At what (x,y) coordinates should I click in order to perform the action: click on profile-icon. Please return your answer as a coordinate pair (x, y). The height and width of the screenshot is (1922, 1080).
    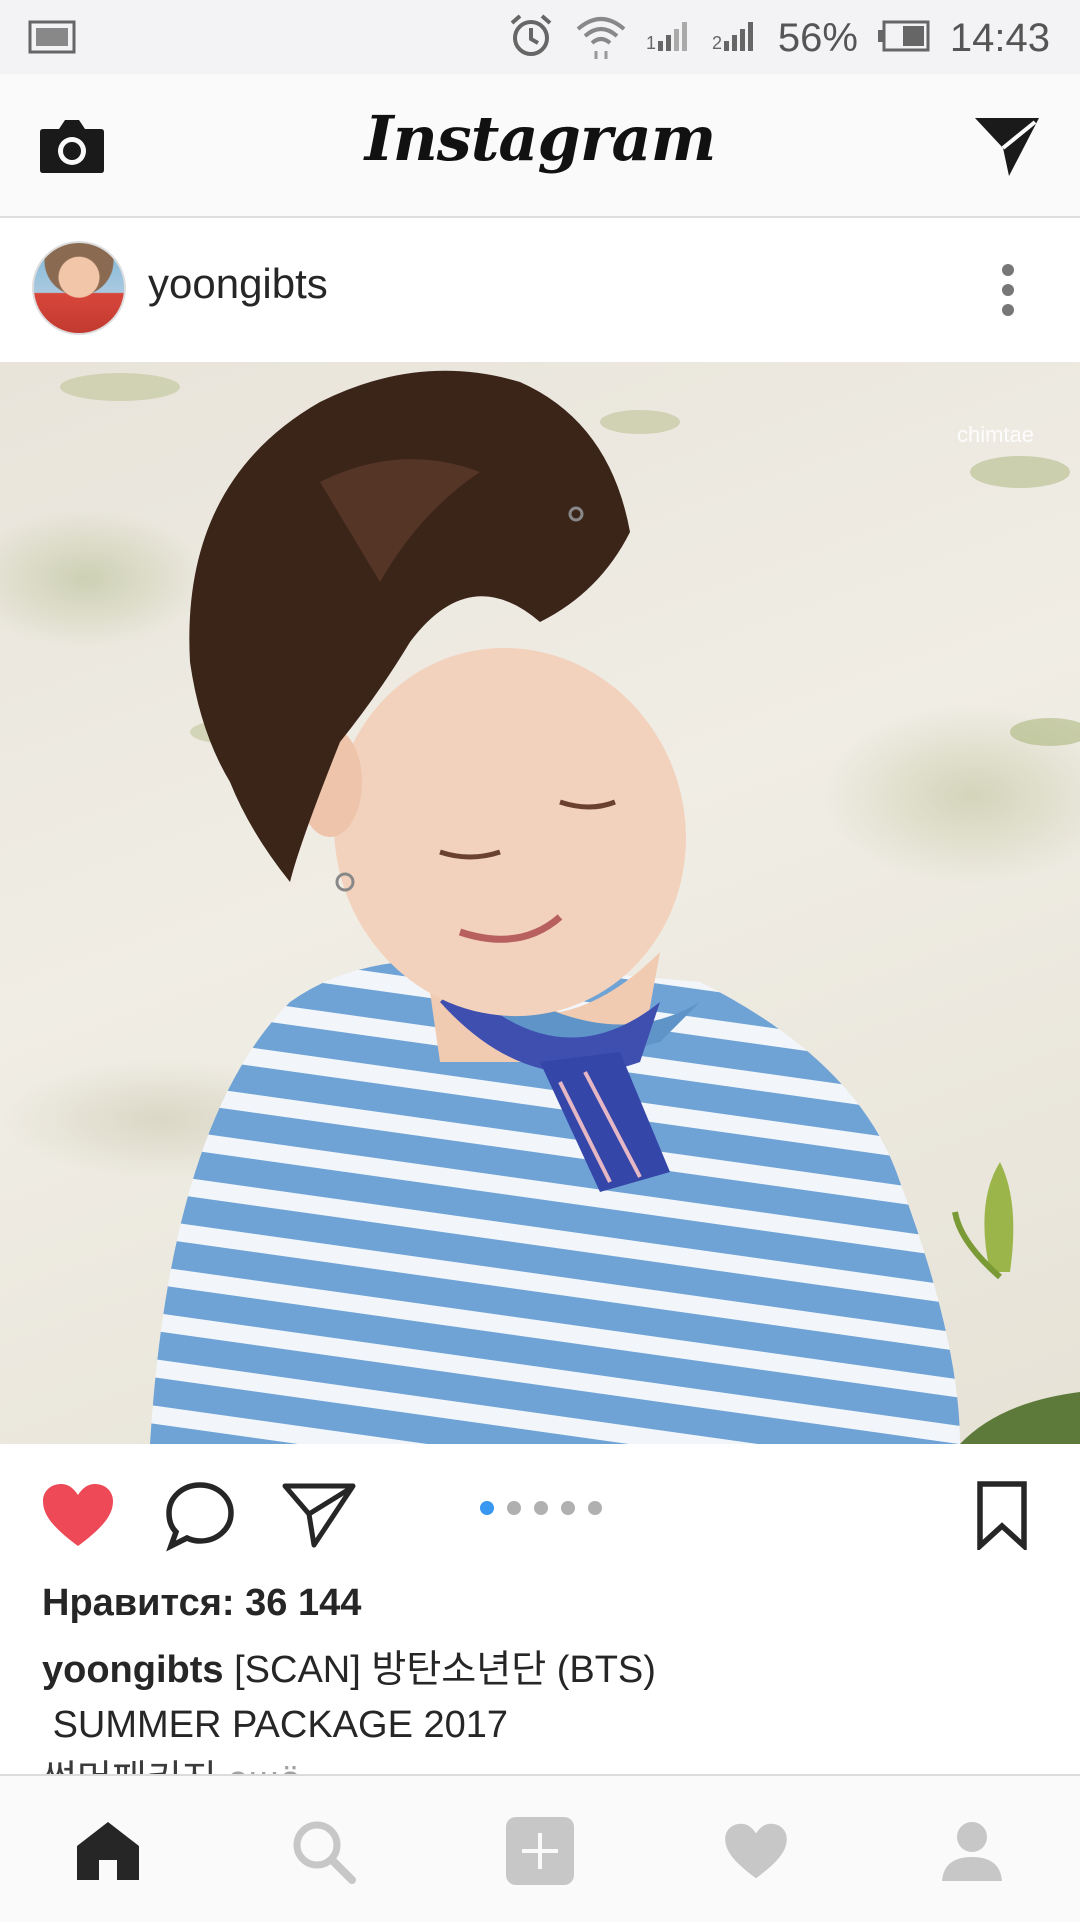
    Looking at the image, I should click on (972, 1851).